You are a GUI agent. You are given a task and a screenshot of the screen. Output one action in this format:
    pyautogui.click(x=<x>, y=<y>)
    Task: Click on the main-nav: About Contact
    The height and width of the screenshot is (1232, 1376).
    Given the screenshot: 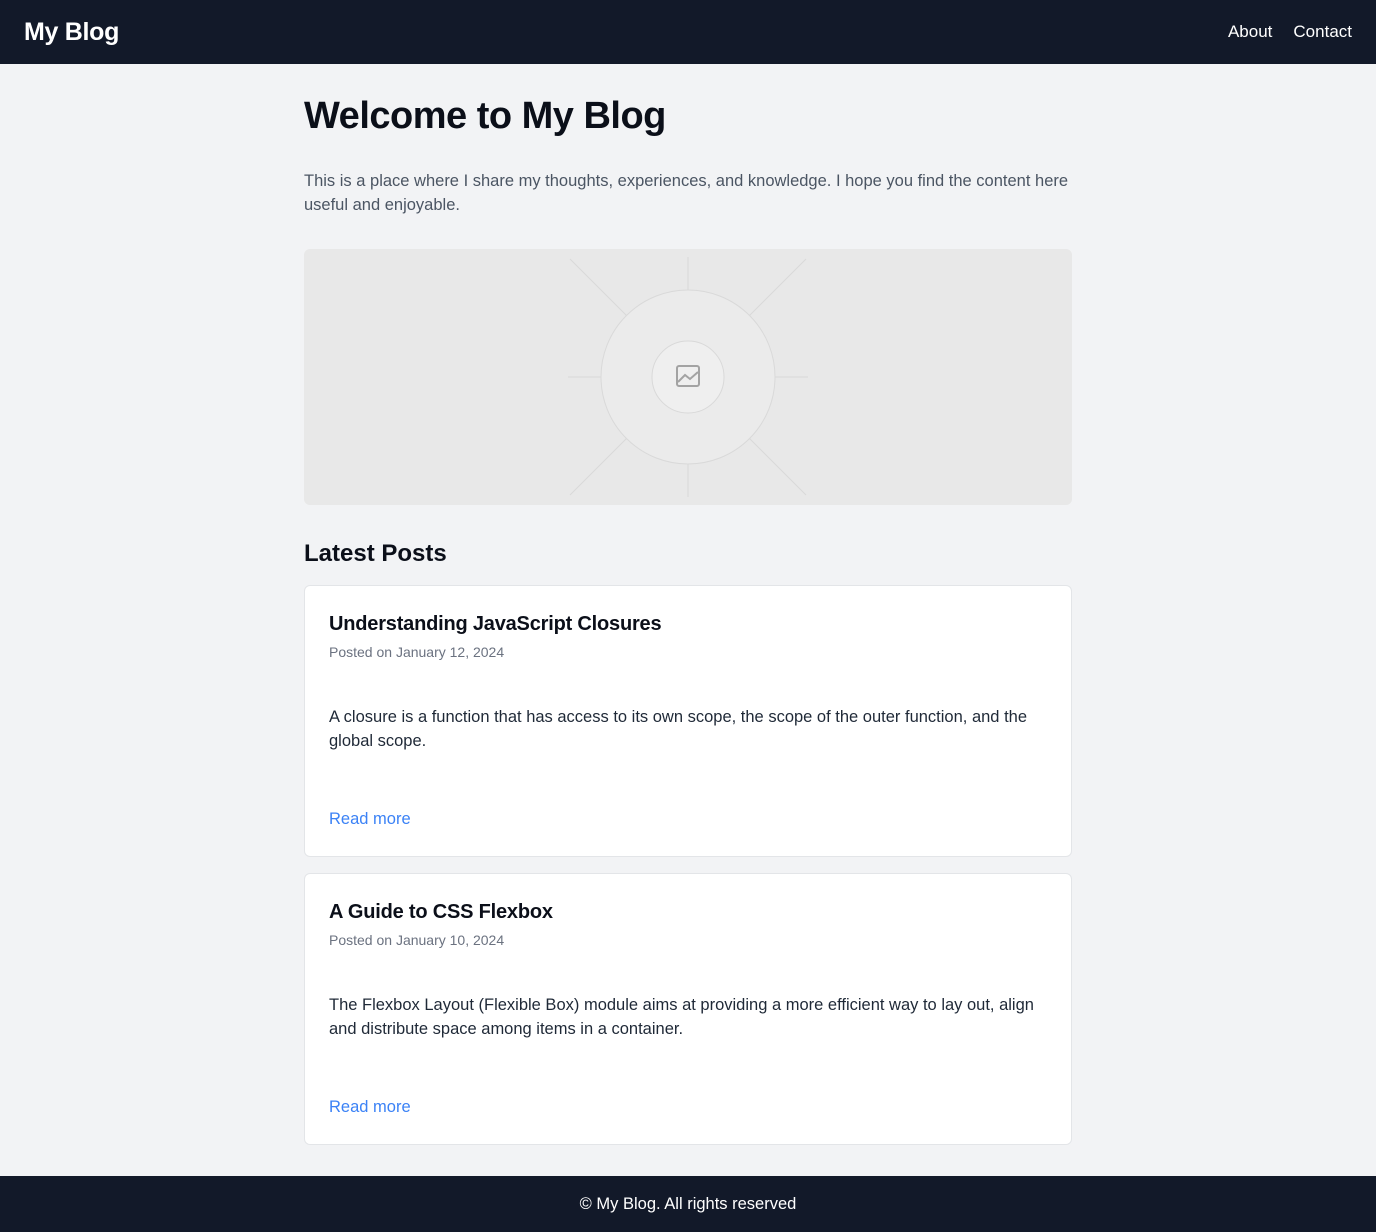 What is the action you would take?
    pyautogui.click(x=1290, y=32)
    